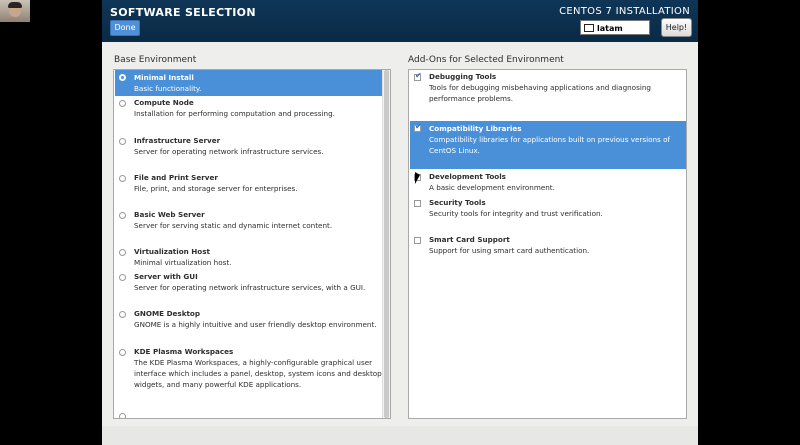 This screenshot has width=800, height=445. Describe the element at coordinates (172, 251) in the screenshot. I see `item-name: Virtualization Host` at that location.